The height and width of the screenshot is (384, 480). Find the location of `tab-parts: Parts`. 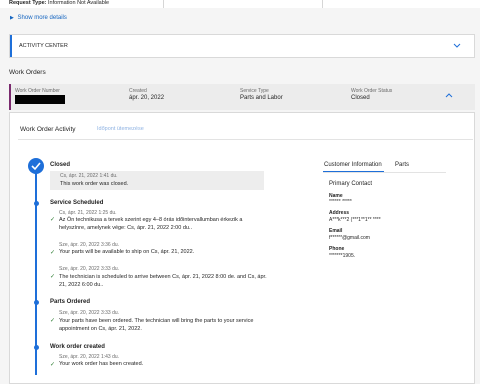

tab-parts: Parts is located at coordinates (402, 165).